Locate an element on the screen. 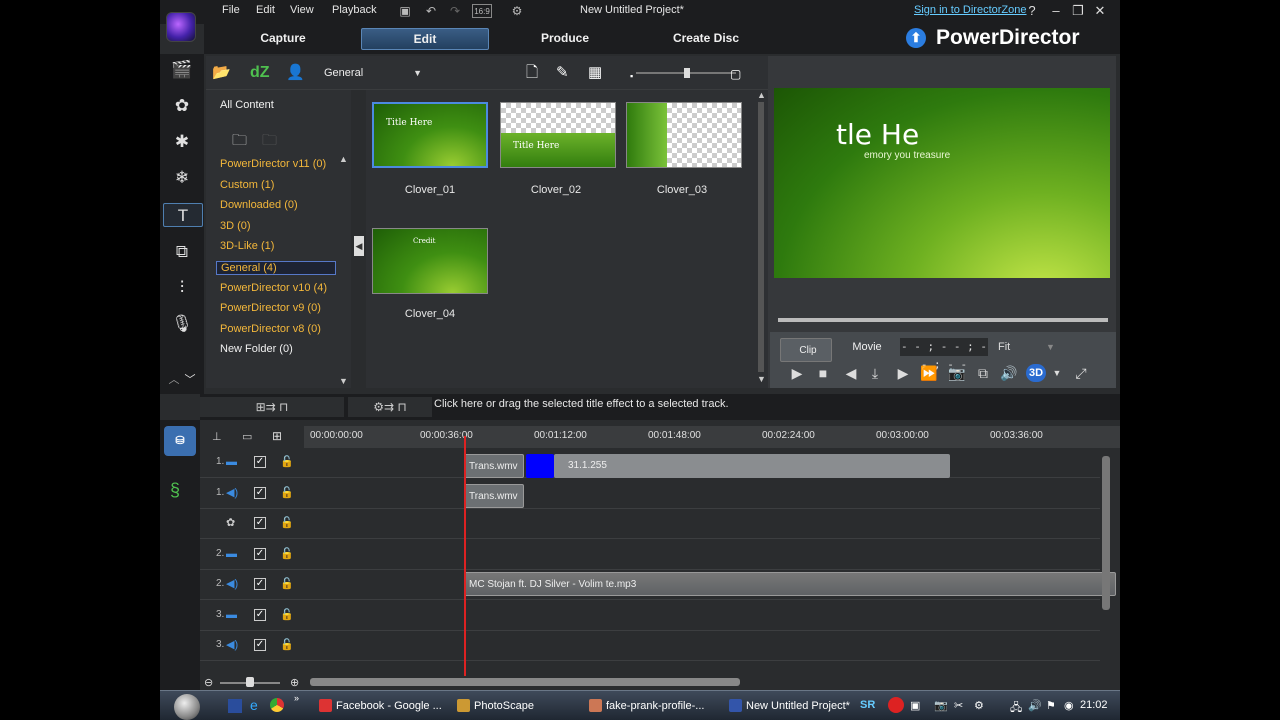  folder-item: PowerDirector v10 (4) is located at coordinates (273, 288).